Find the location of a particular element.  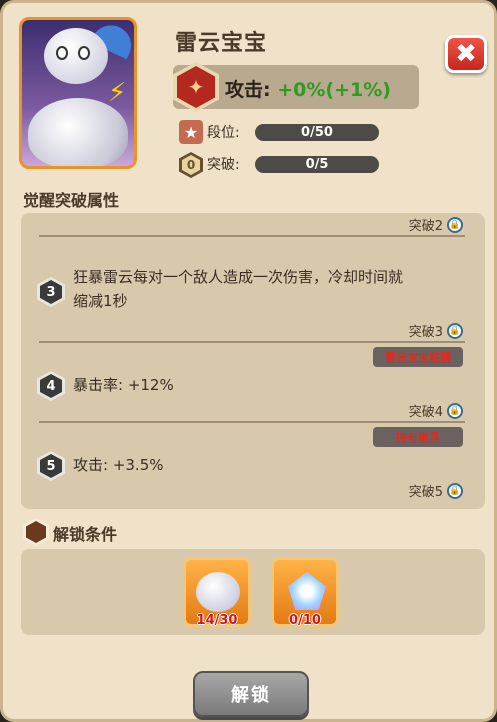

breakthrough-icon: 0 is located at coordinates (191, 165).